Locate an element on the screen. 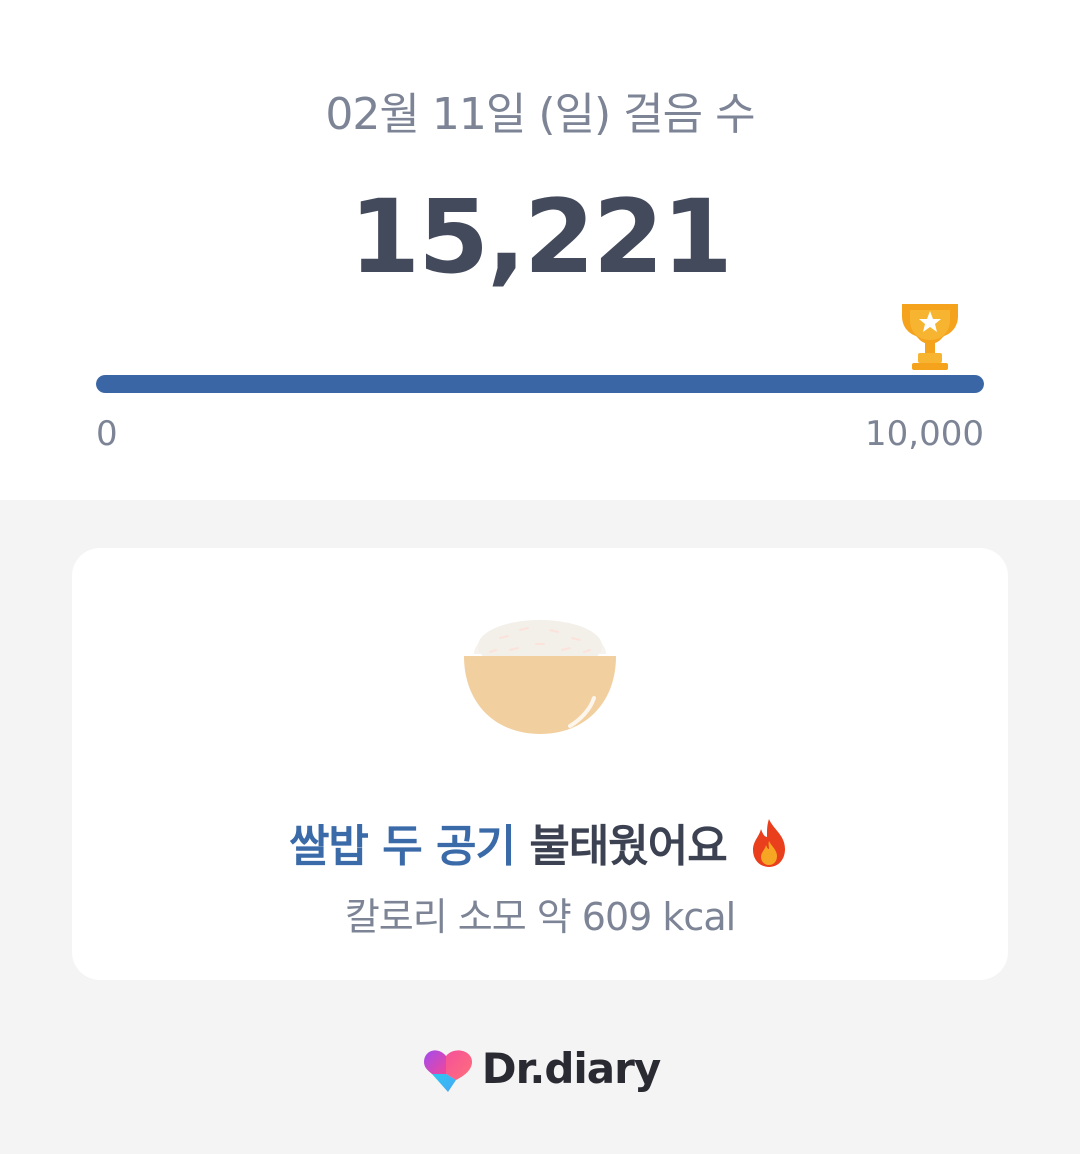 This screenshot has width=1080, height=1154. dr-diary-logo-icon is located at coordinates (447, 1071).